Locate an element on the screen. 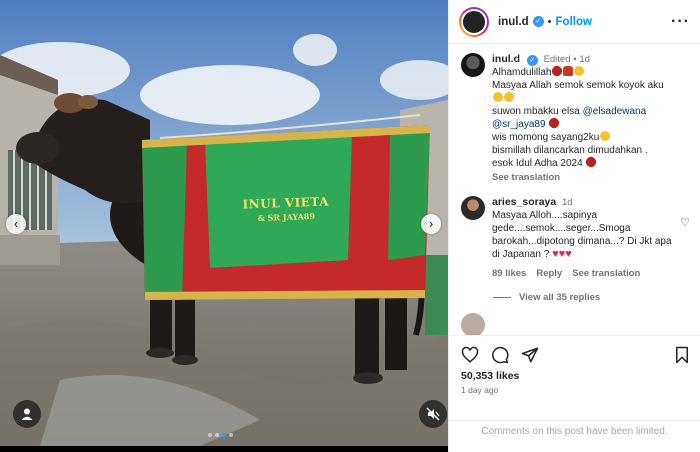  post-header: inul.d ✓ • Follow ··· is located at coordinates (574, 22).